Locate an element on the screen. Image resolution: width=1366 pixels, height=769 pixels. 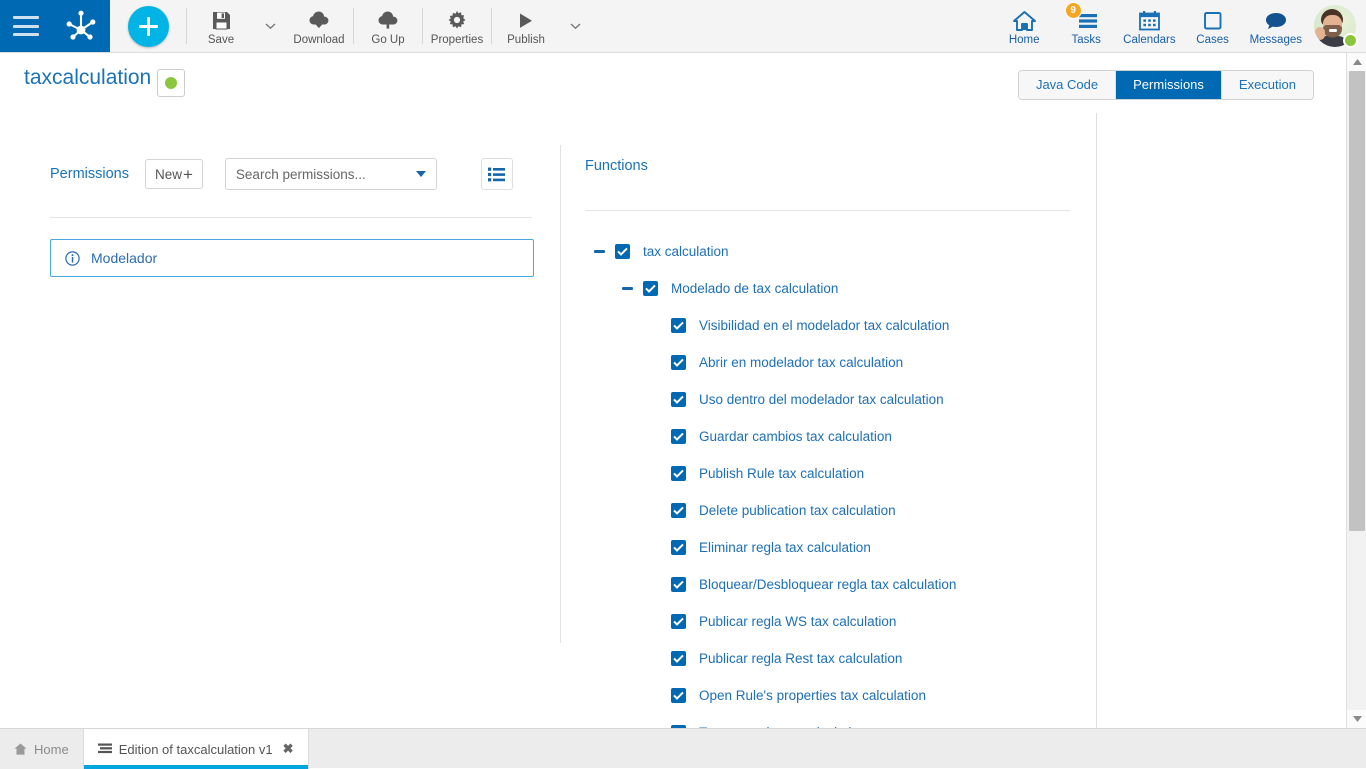
bottom-tab-edition-label: Edition of taxcalculation v1 is located at coordinates (196, 749).